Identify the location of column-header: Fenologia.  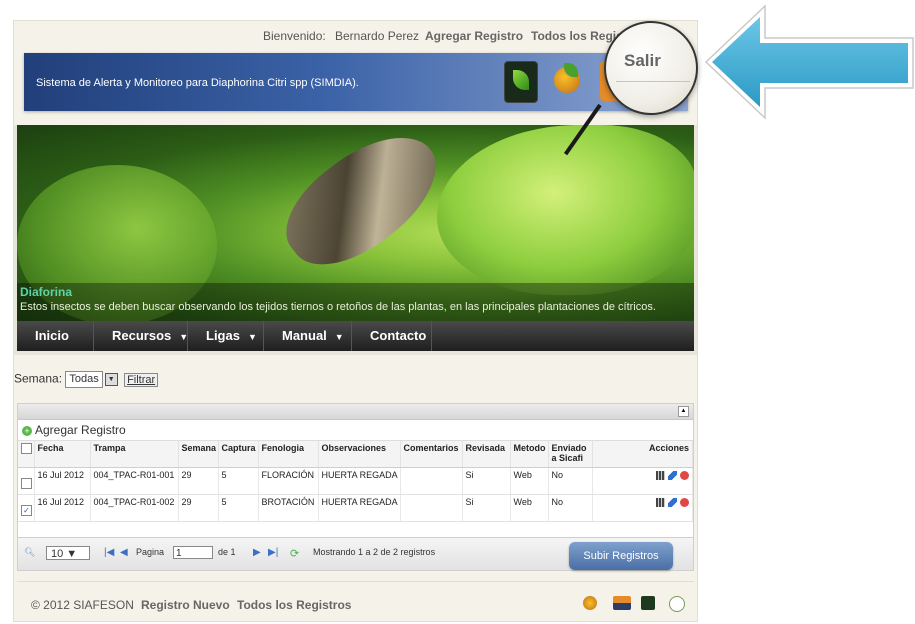
(288, 454).